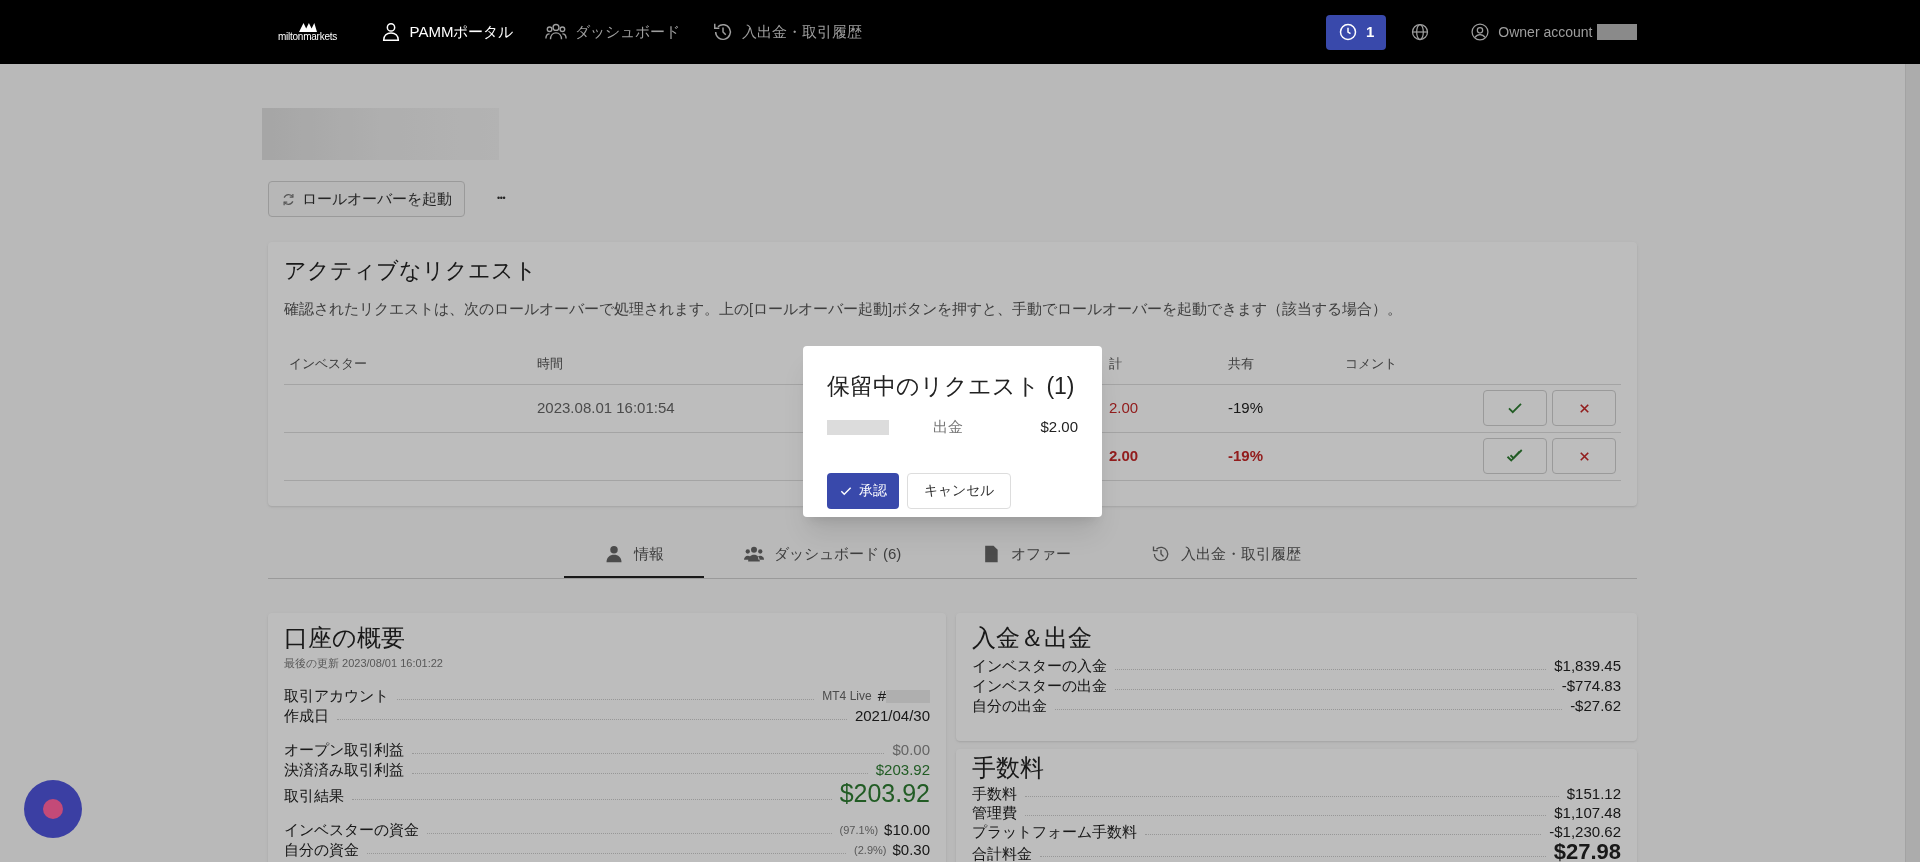  What do you see at coordinates (501, 199) in the screenshot?
I see `more-button: •••` at bounding box center [501, 199].